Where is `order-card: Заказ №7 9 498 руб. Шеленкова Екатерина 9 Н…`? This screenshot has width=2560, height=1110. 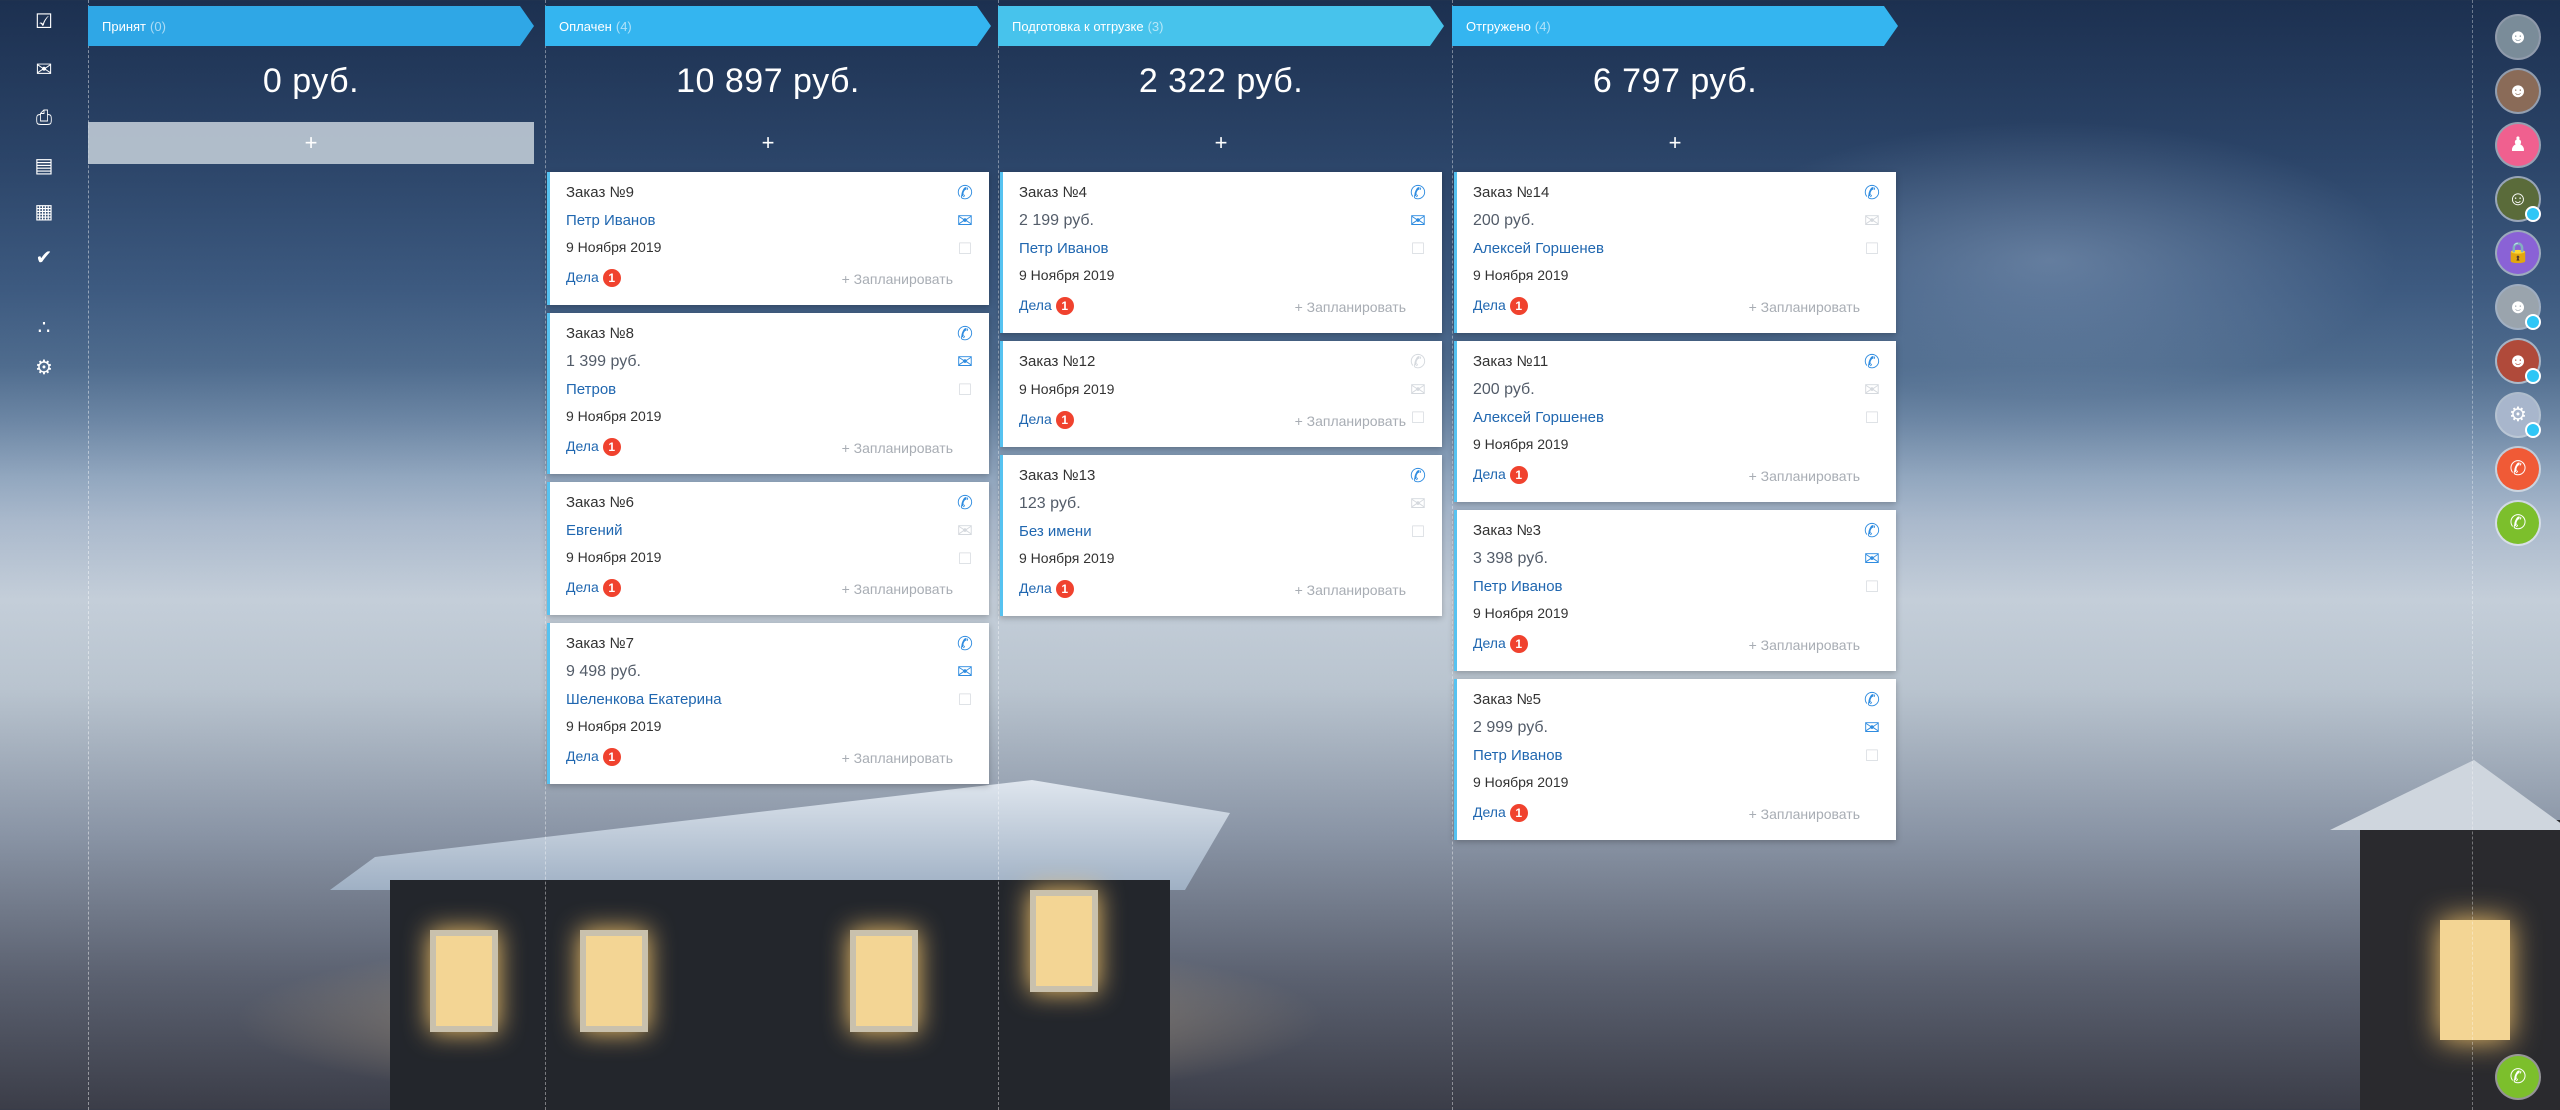 order-card: Заказ №7 9 498 руб. Шеленкова Екатерина 9 Н… is located at coordinates (768, 703).